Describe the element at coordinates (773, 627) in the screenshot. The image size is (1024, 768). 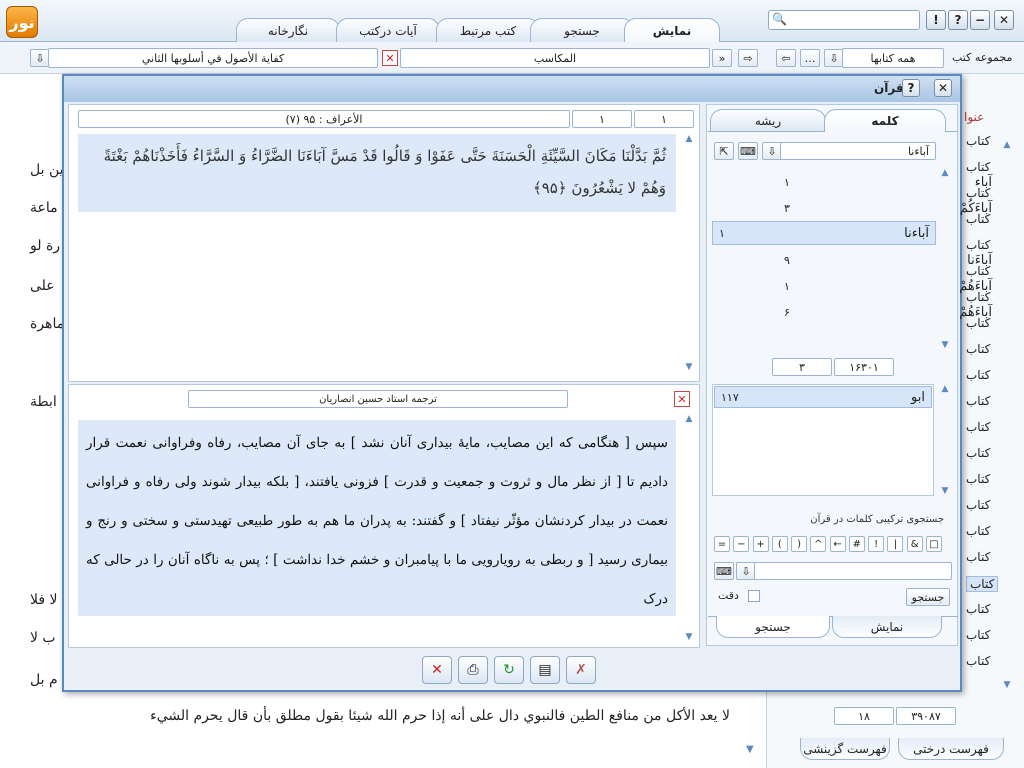
I see `tab-search-bottom: جستجو` at that location.